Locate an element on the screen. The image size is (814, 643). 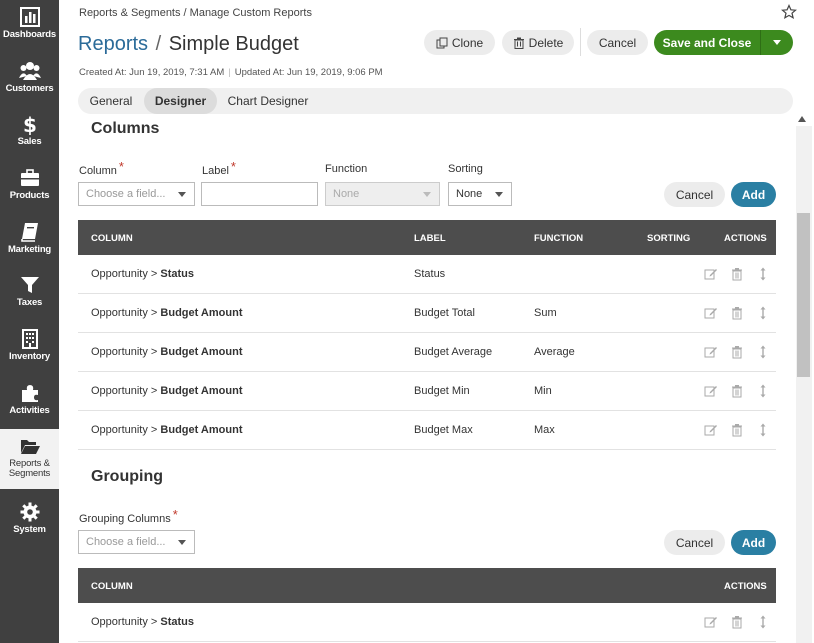
header-actions: ACTIONS is located at coordinates (745, 238).